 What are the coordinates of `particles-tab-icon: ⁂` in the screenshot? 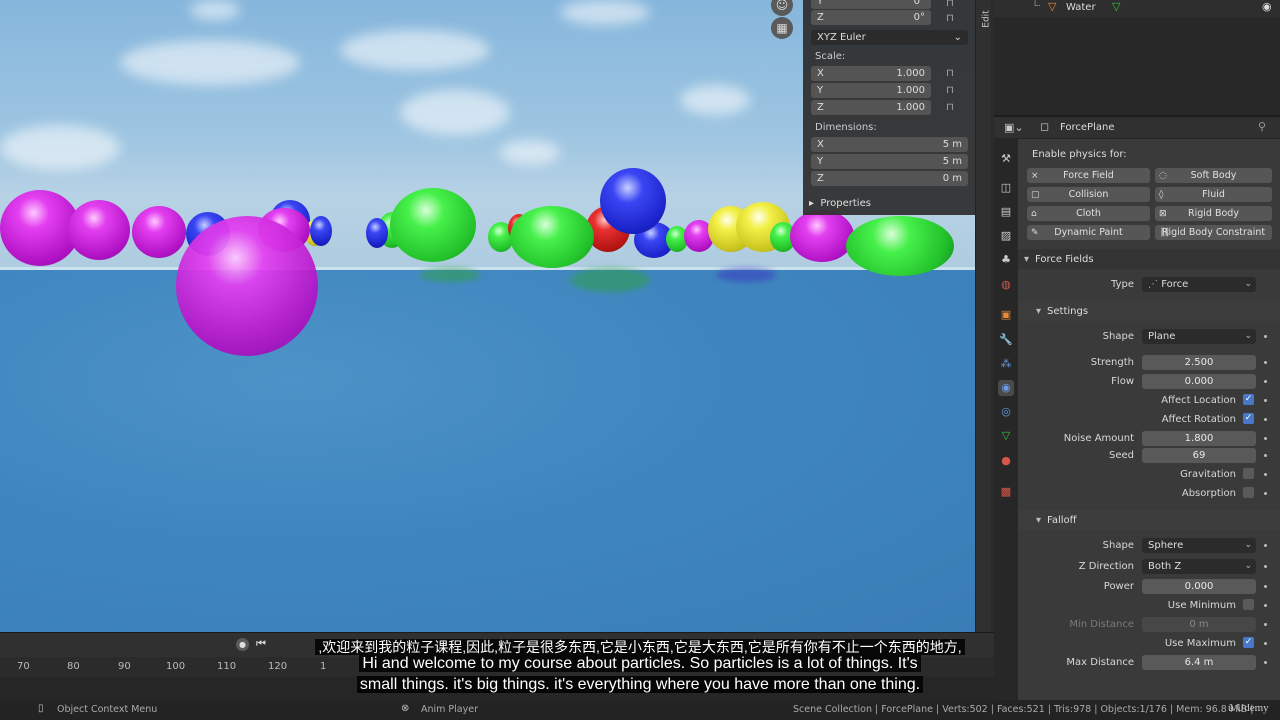 It's located at (1006, 364).